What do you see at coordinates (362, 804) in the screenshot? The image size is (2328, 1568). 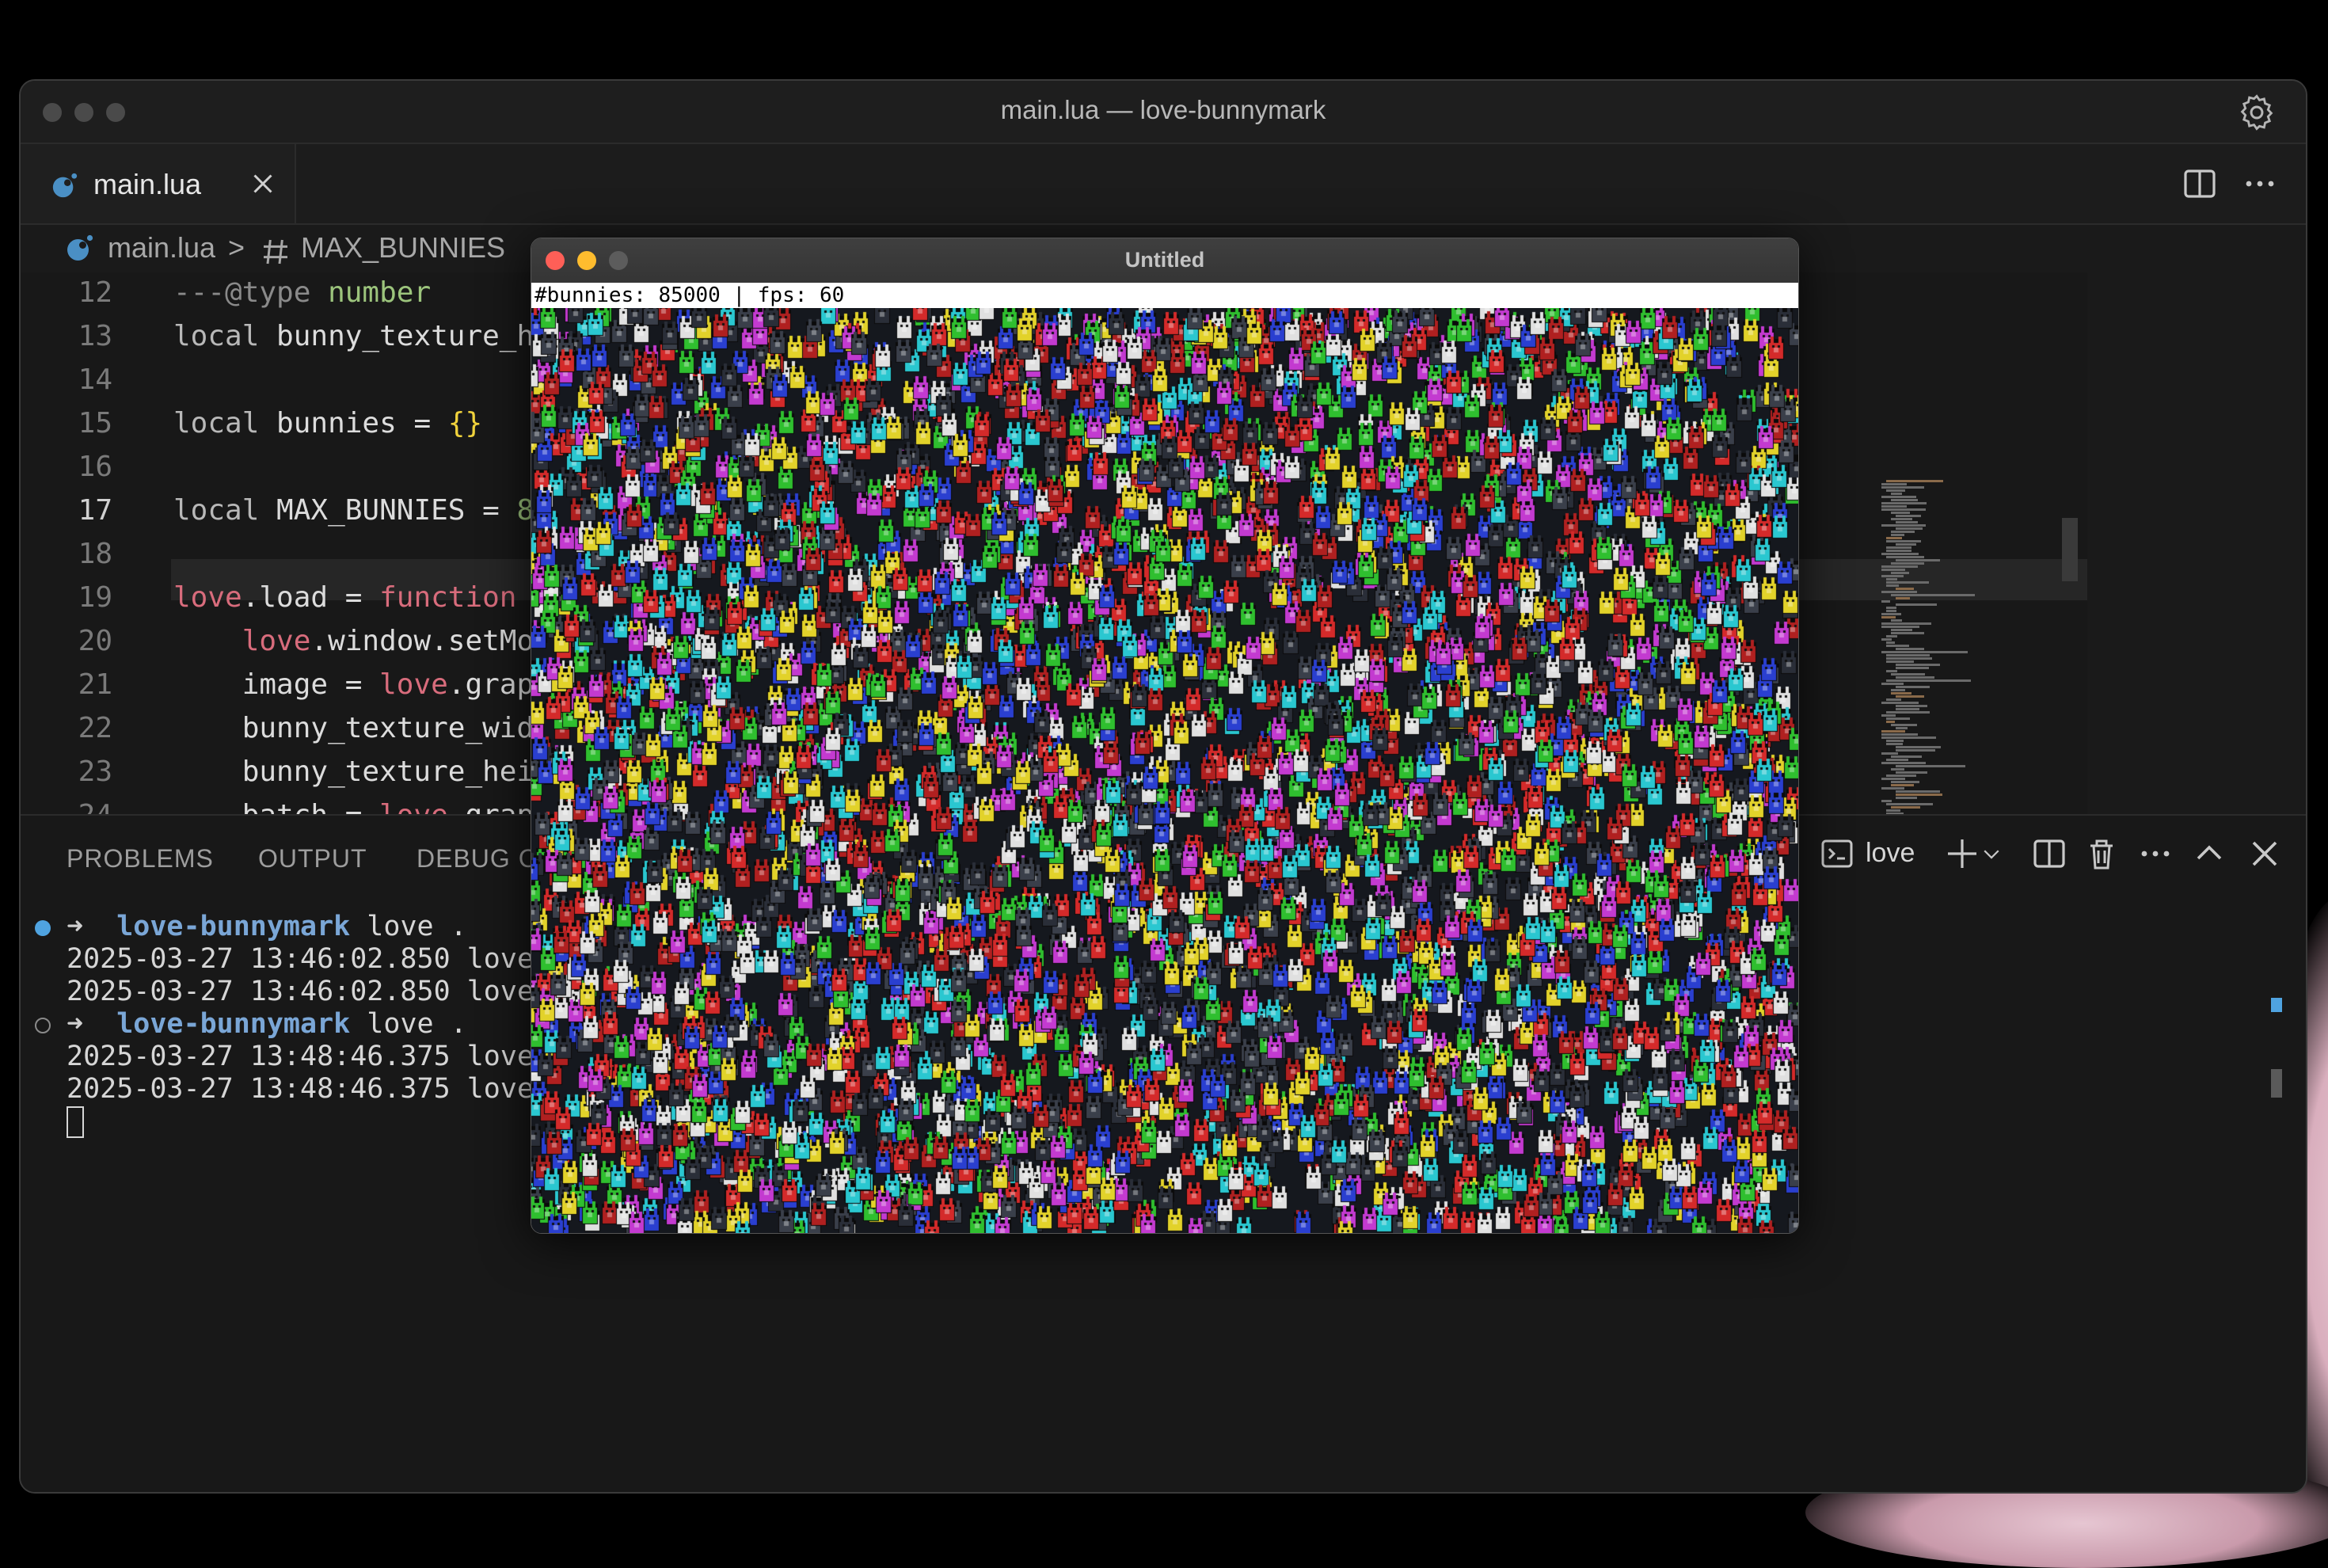 I see `code-text: batch = love.graph` at bounding box center [362, 804].